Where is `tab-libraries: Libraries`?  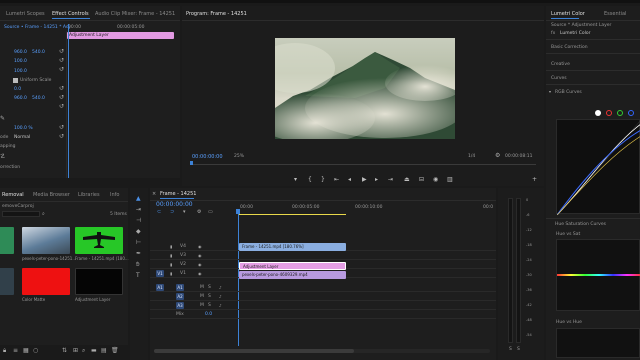 tab-libraries: Libraries is located at coordinates (89, 195).